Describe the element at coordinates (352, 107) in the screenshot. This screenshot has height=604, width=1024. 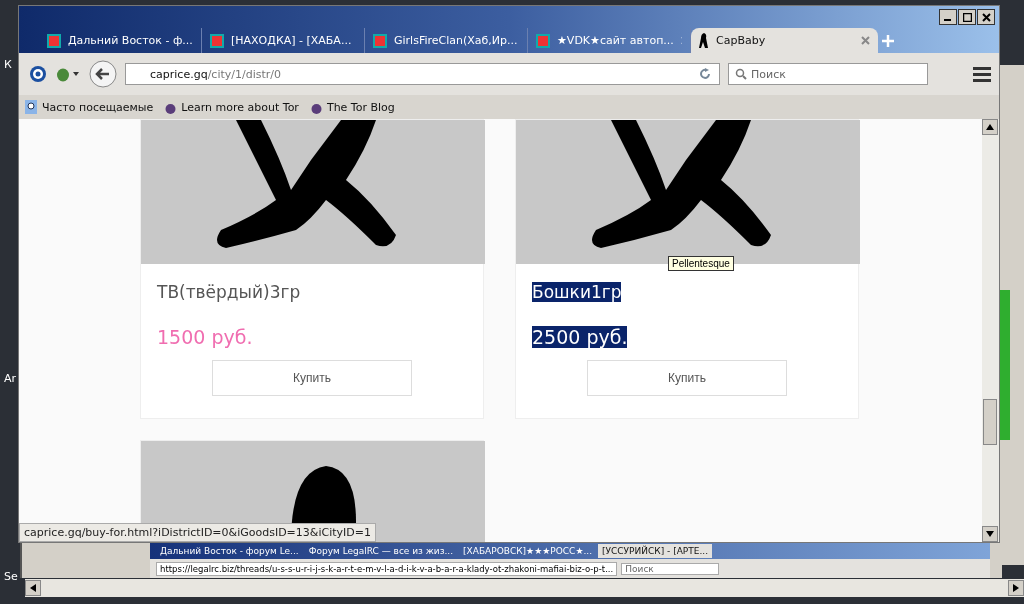
I see `bookmark-link: The Tor Blog` at that location.